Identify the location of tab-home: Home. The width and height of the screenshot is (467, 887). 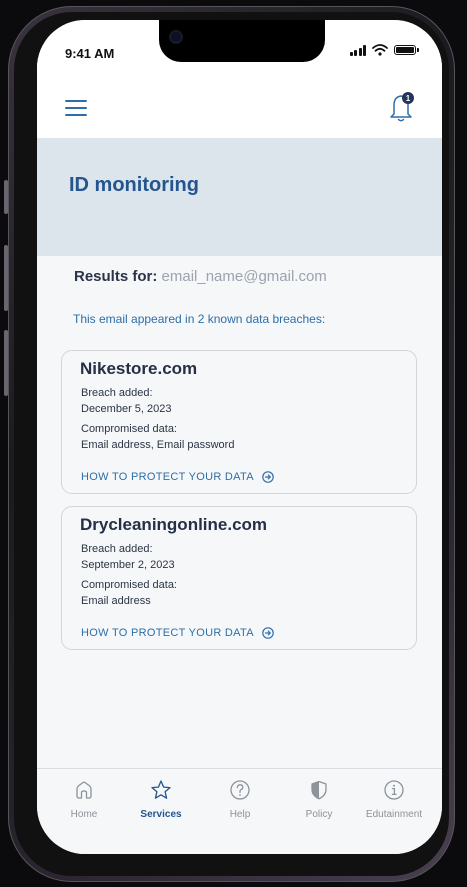
(84, 799).